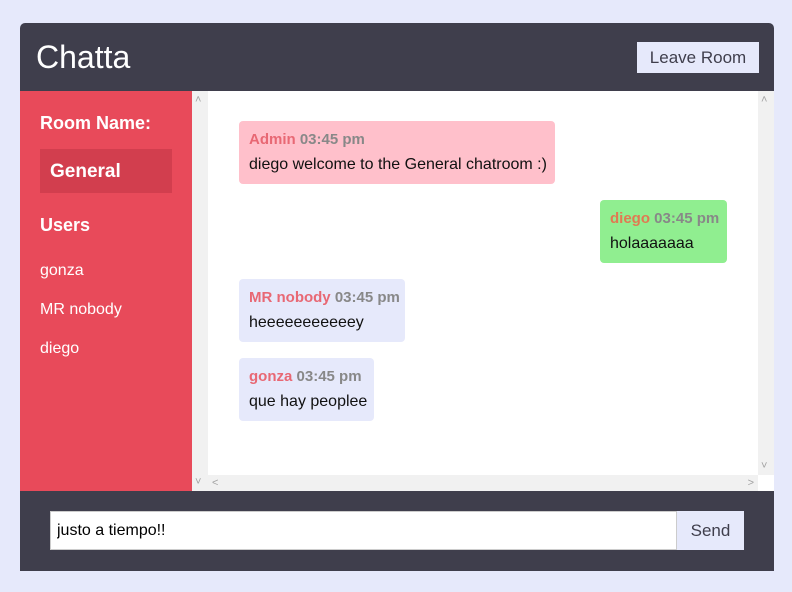 This screenshot has height=592, width=792. Describe the element at coordinates (306, 322) in the screenshot. I see `message-text: heeeeeeeeeeey` at that location.